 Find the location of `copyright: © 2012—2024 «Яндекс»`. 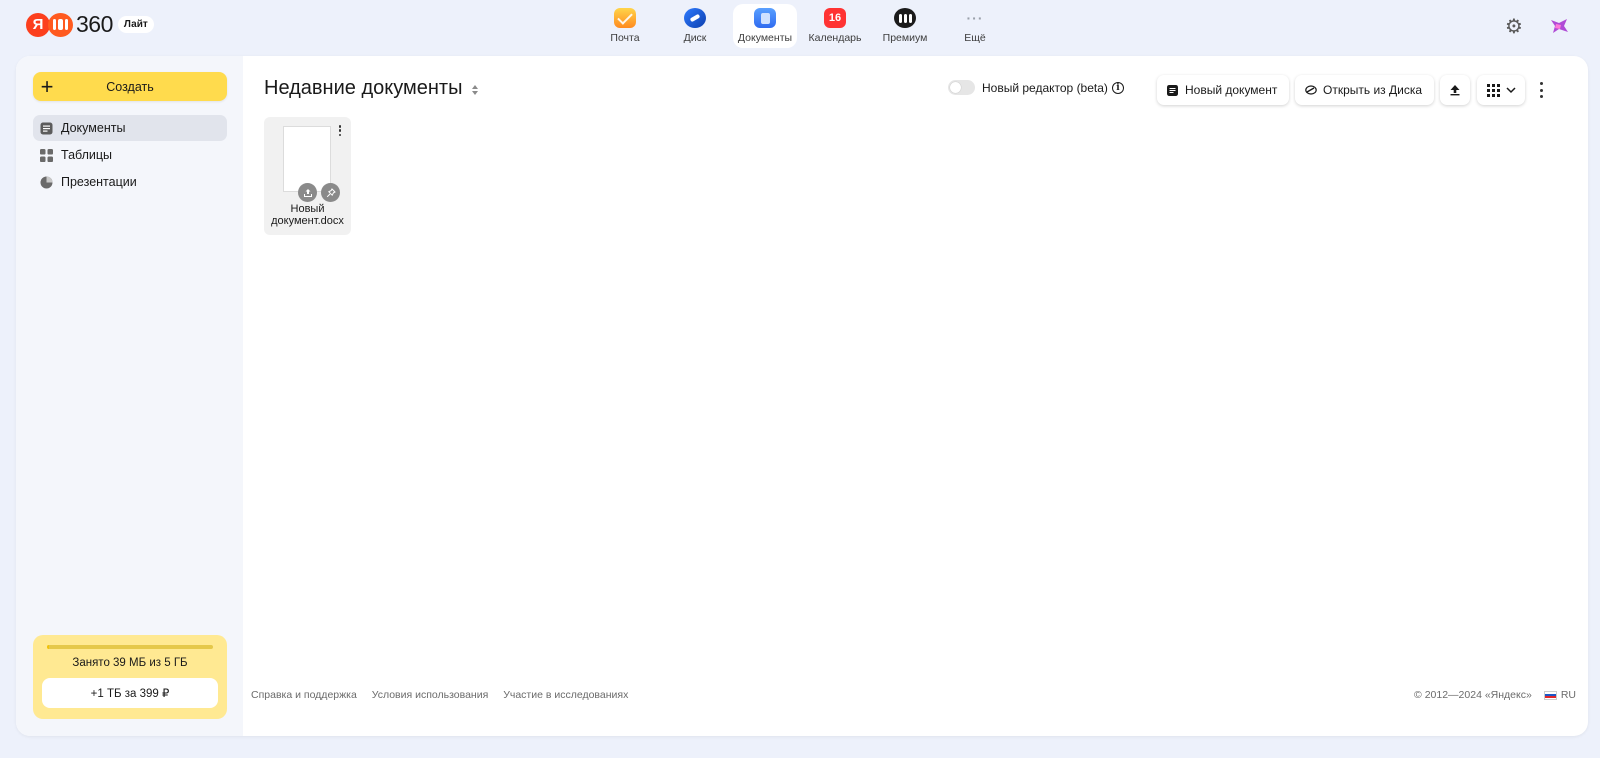

copyright: © 2012—2024 «Яндекс» is located at coordinates (1473, 695).